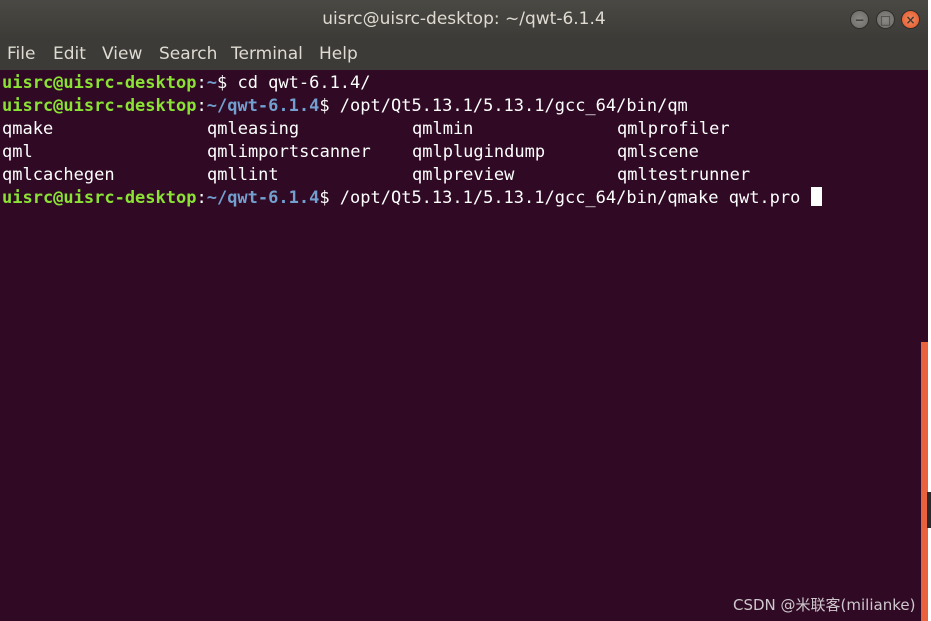 Image resolution: width=931 pixels, height=621 pixels. Describe the element at coordinates (816, 196) in the screenshot. I see `text-cursor` at that location.